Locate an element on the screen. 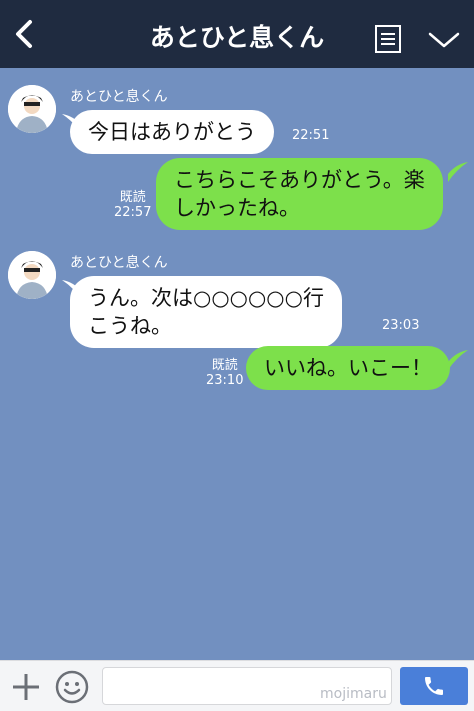 The height and width of the screenshot is (711, 474). message-line: こちらこそありがとう。楽 is located at coordinates (299, 180).